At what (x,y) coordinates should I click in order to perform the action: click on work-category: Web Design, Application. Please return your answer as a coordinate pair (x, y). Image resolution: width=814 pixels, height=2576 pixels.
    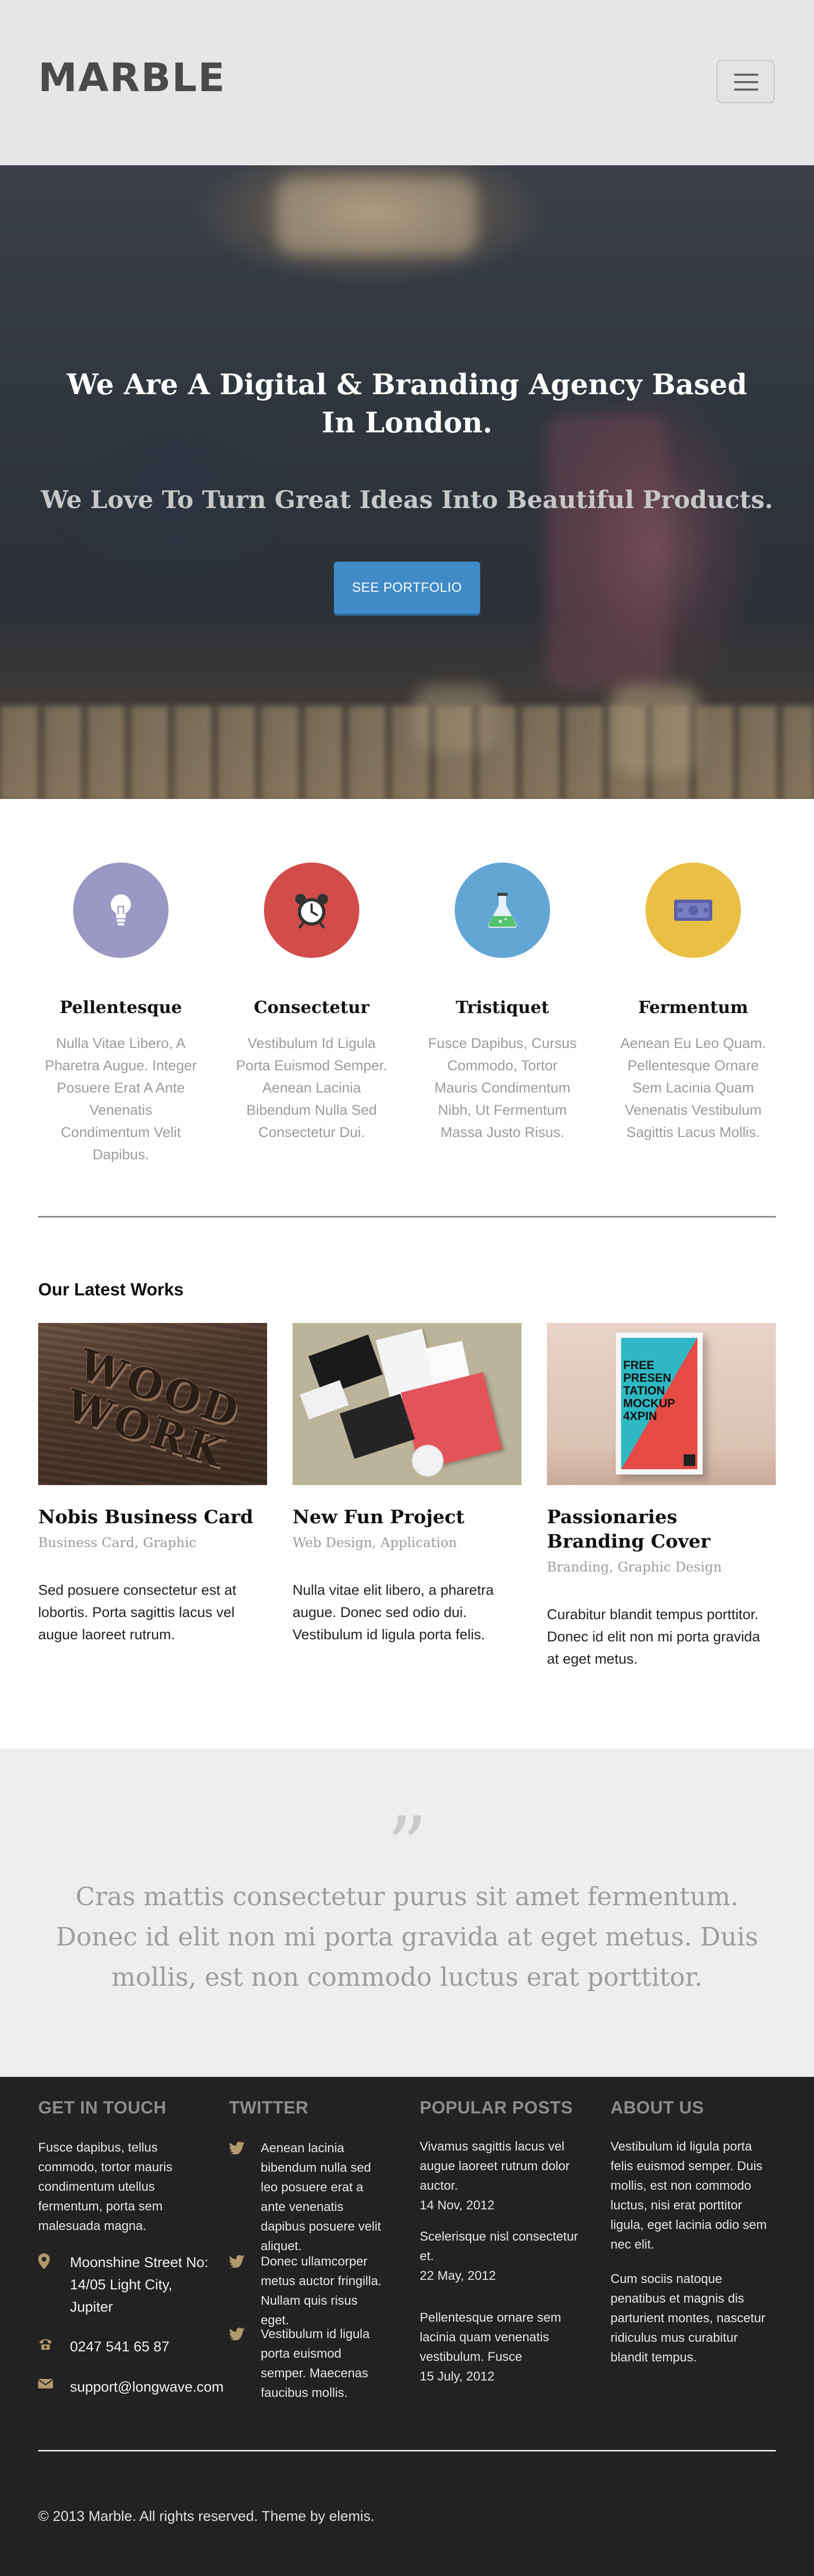
    Looking at the image, I should click on (375, 1542).